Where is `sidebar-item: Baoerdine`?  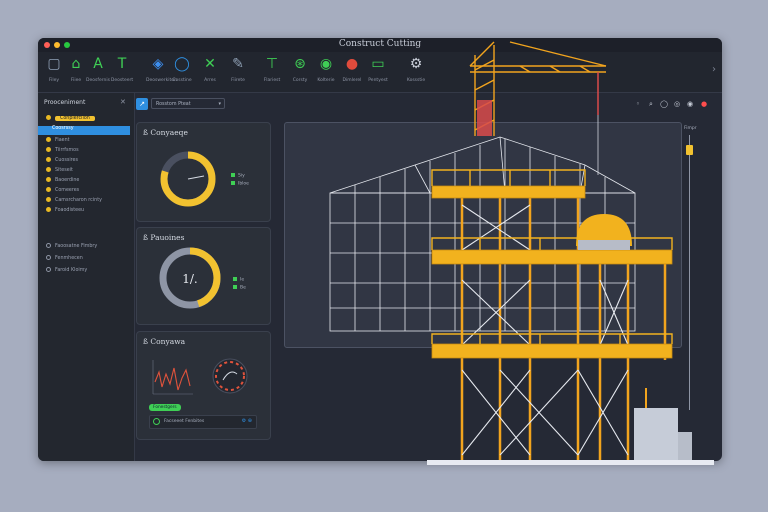 sidebar-item: Baoerdine is located at coordinates (89, 181).